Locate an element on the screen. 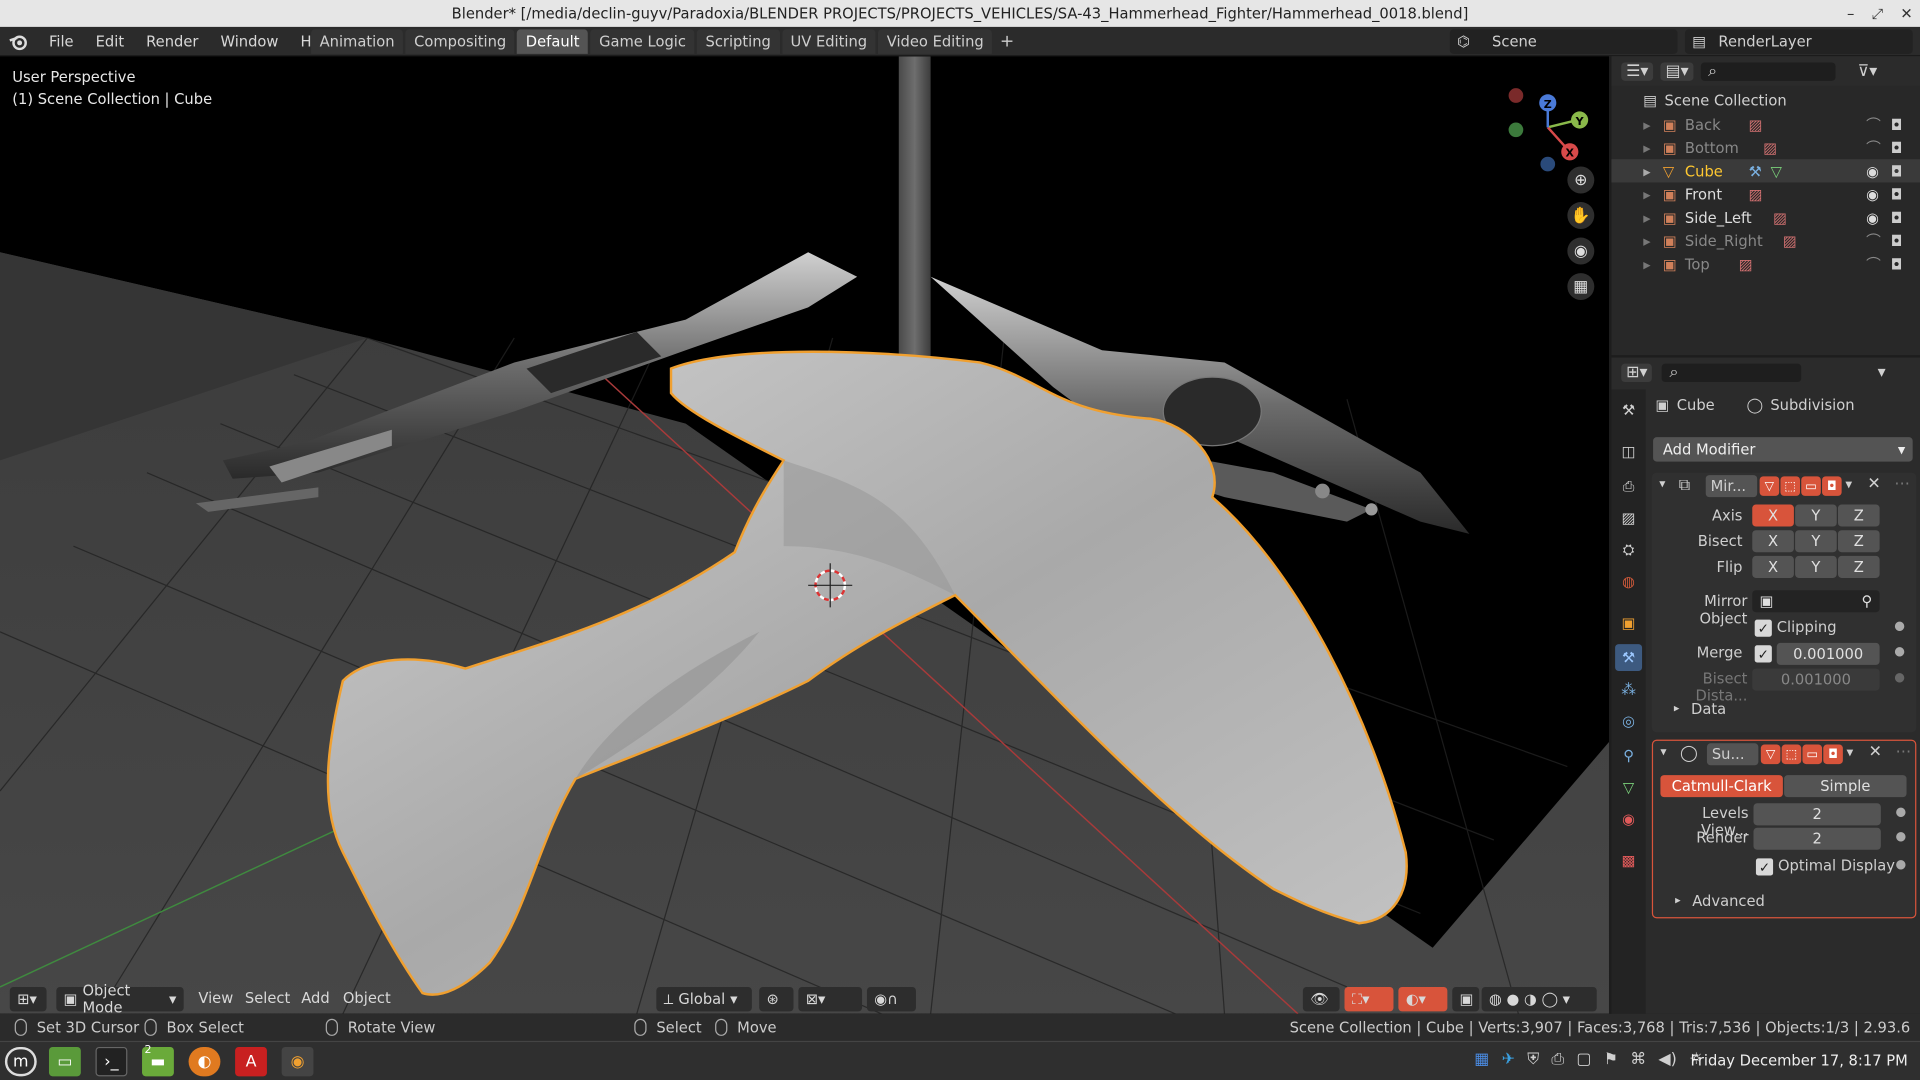 The image size is (1920, 1080). tab-game-logic: Game Logic is located at coordinates (642, 41).